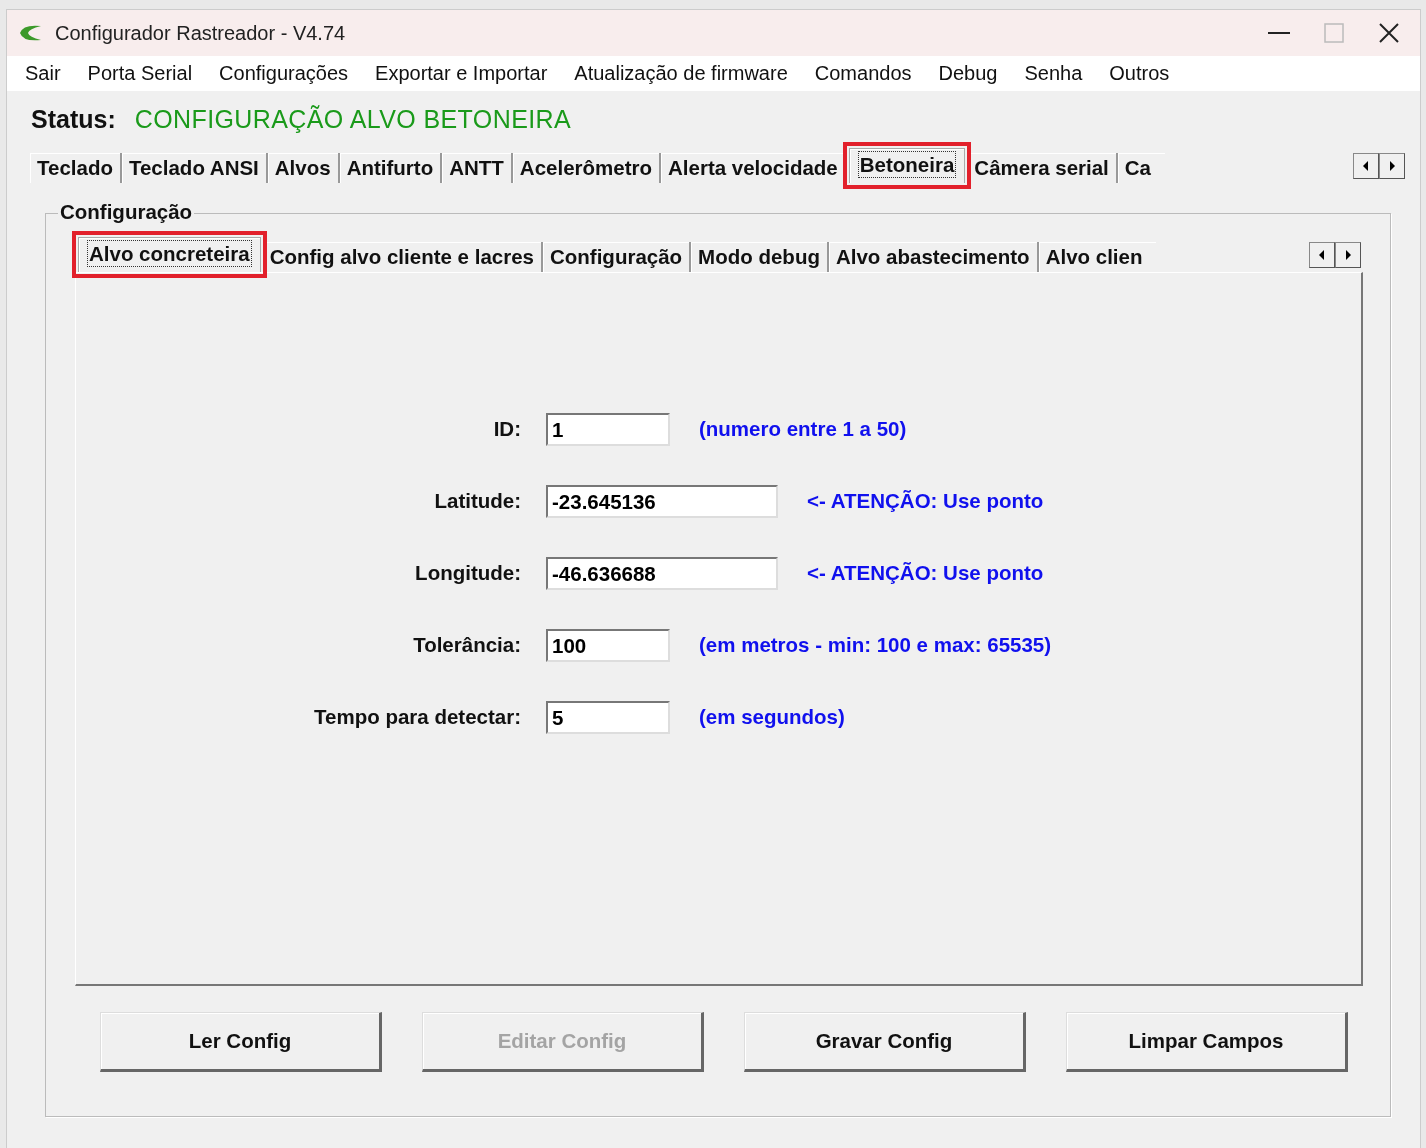  What do you see at coordinates (662, 501) in the screenshot?
I see `input-field: -23.645136` at bounding box center [662, 501].